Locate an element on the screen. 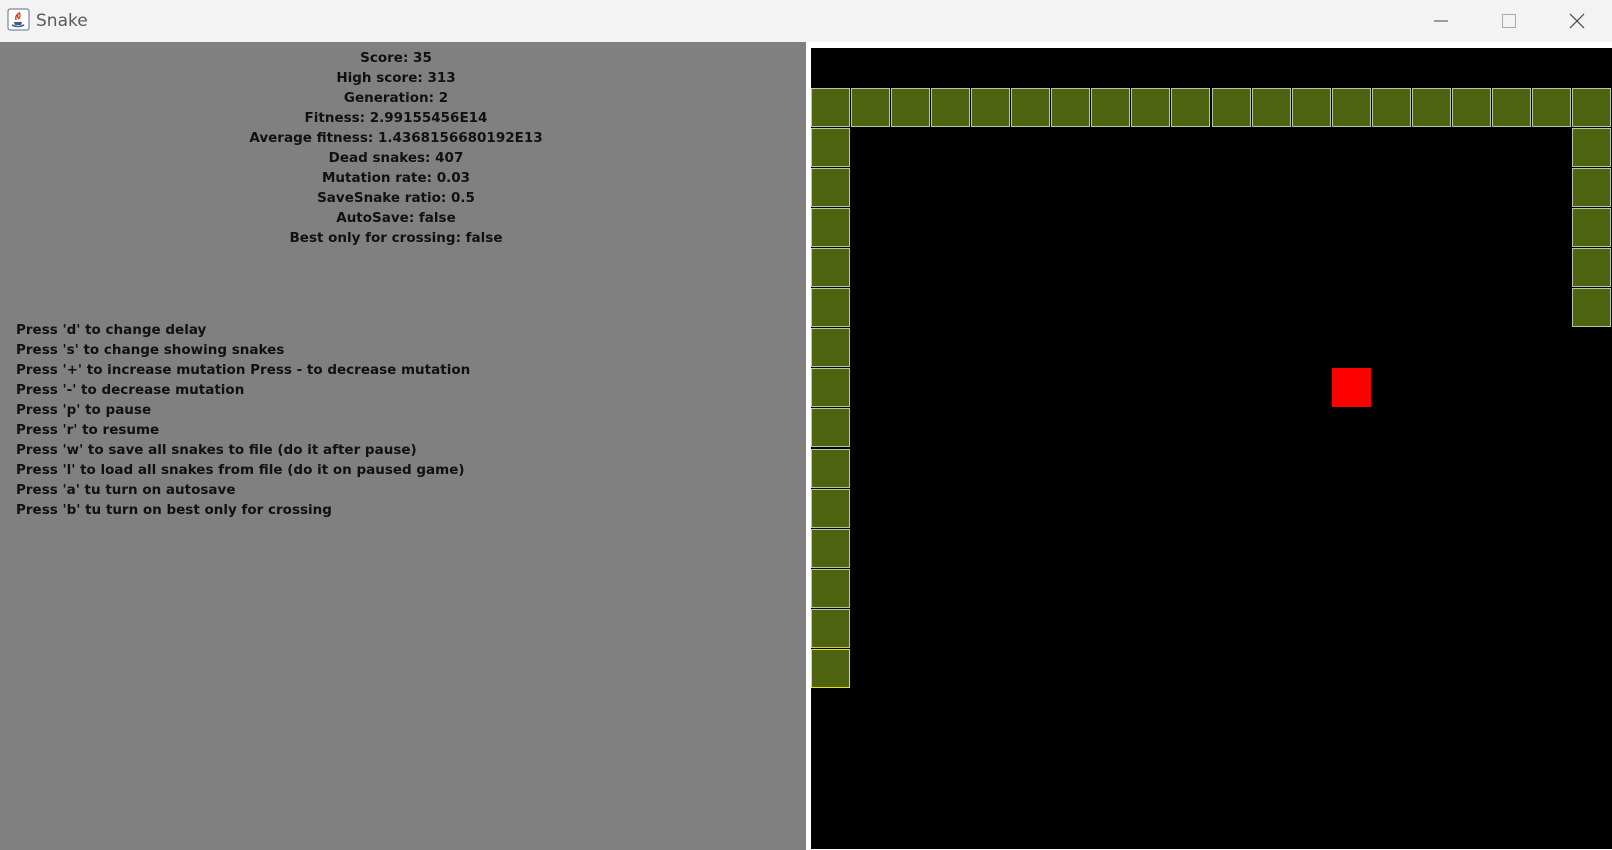 This screenshot has width=1612, height=850. close-button is located at coordinates (1577, 21).